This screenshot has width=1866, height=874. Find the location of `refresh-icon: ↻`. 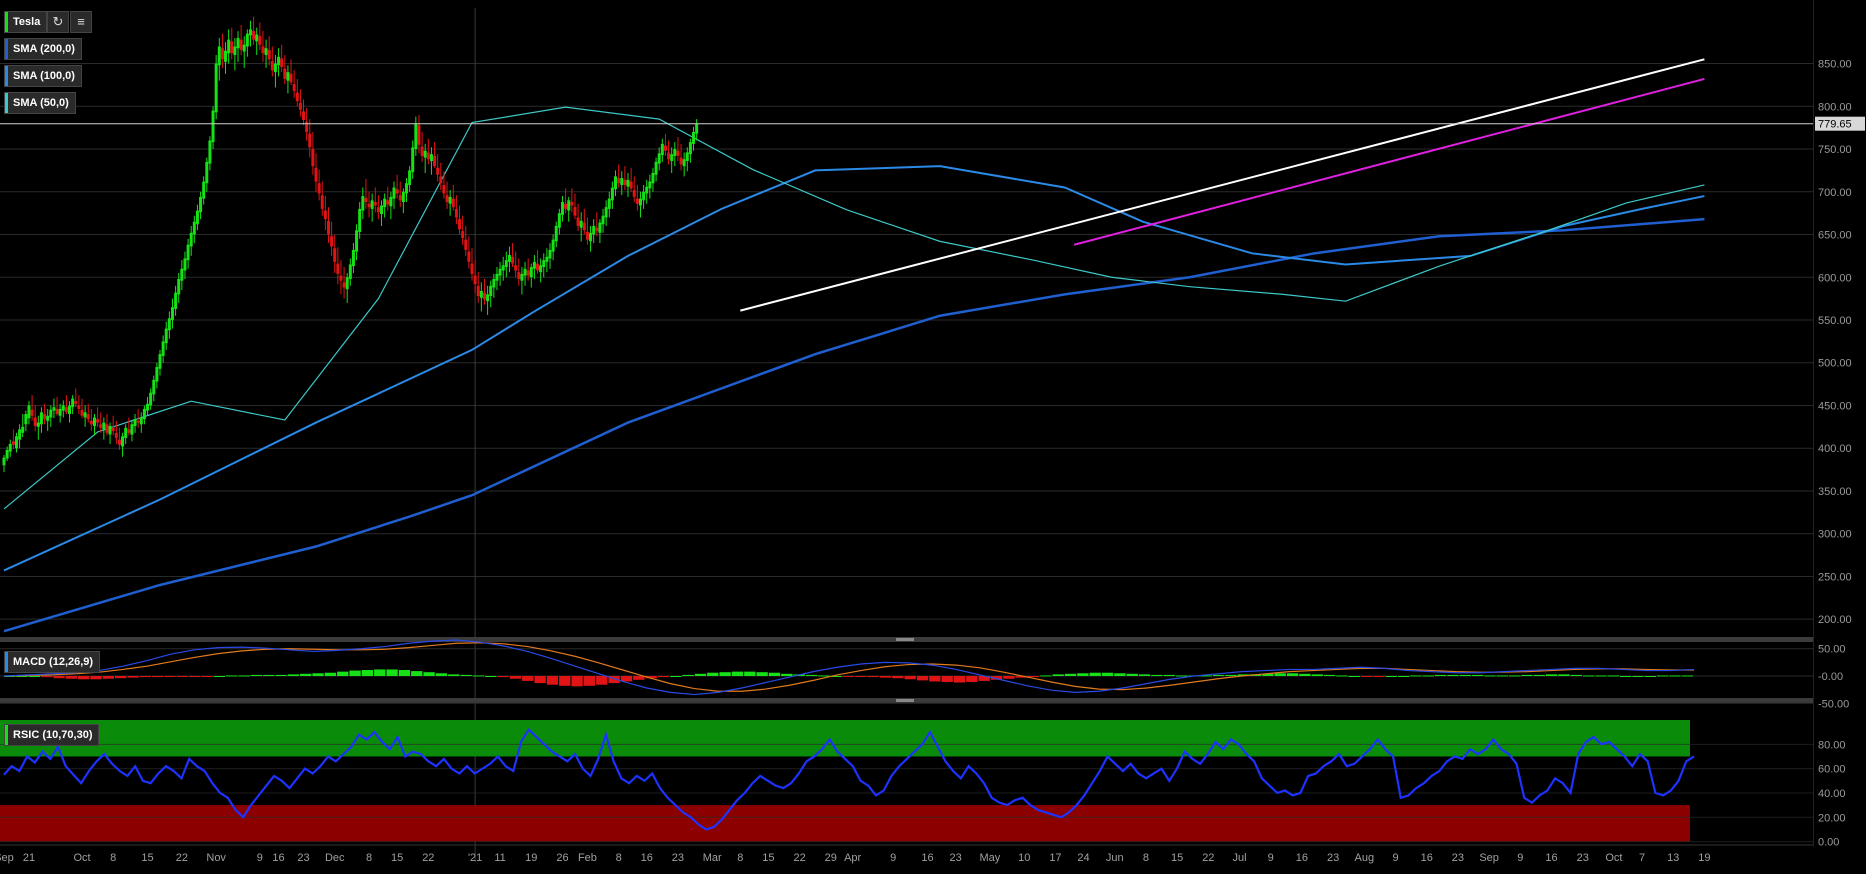

refresh-icon: ↻ is located at coordinates (58, 22).